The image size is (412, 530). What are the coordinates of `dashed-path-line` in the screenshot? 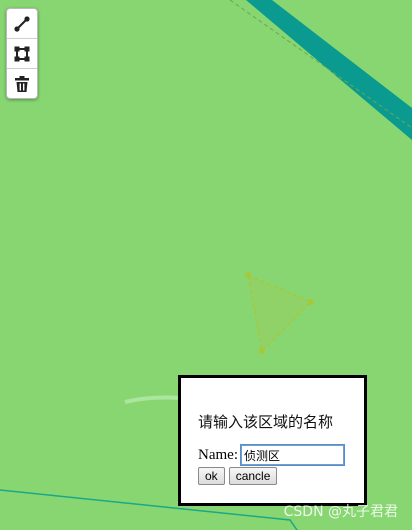 It's located at (320, 64).